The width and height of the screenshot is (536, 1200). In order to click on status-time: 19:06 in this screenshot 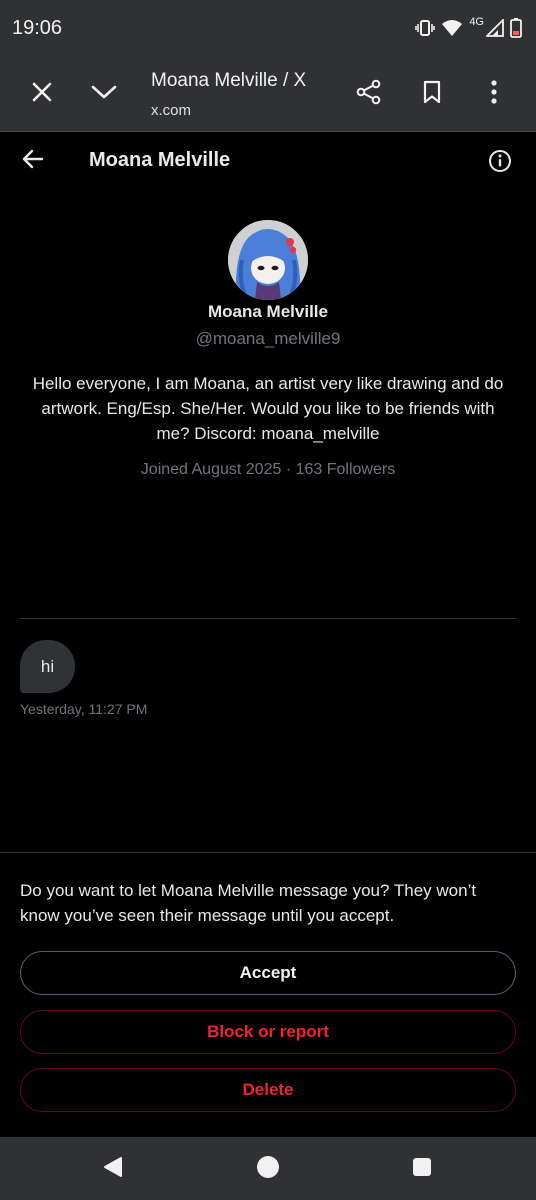, I will do `click(37, 28)`.